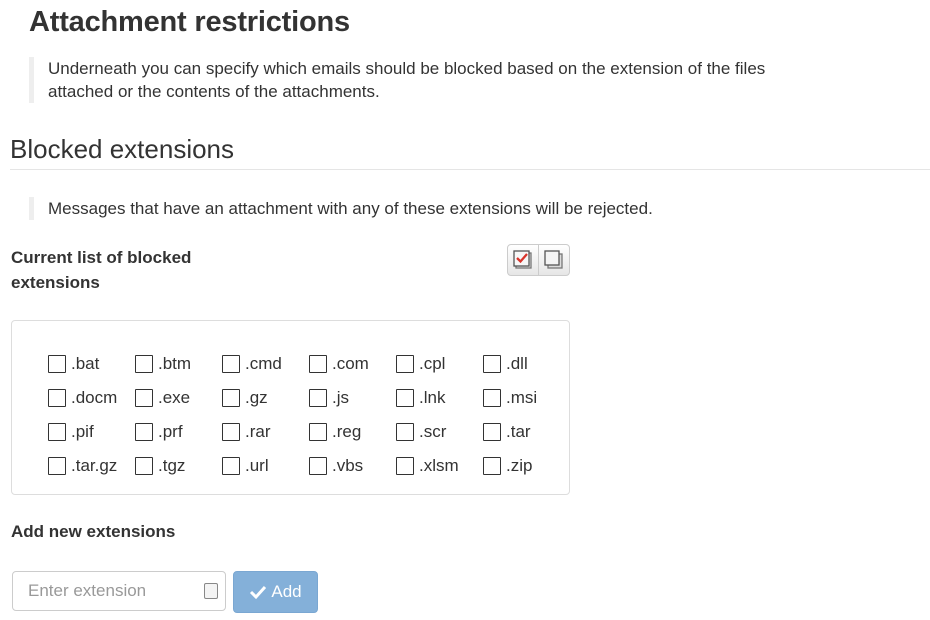 This screenshot has width=930, height=620. I want to click on extension-option: .reg, so click(352, 432).